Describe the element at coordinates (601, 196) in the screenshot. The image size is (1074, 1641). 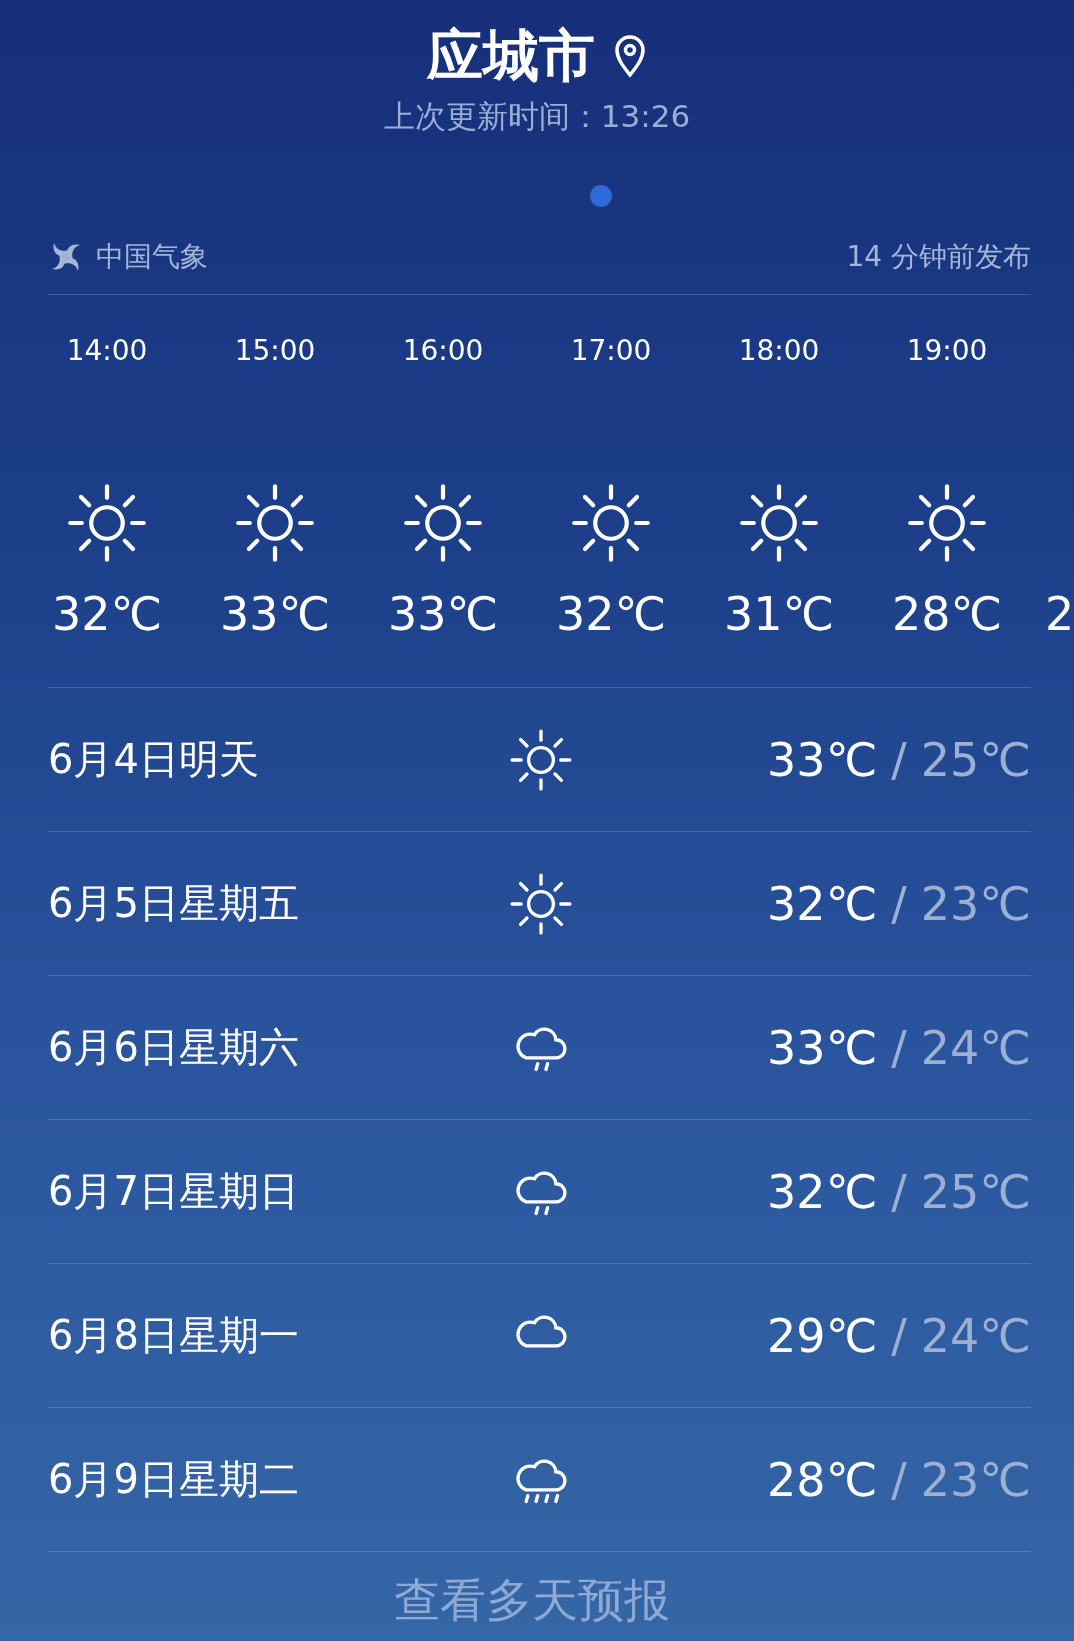
I see `light-spot` at that location.